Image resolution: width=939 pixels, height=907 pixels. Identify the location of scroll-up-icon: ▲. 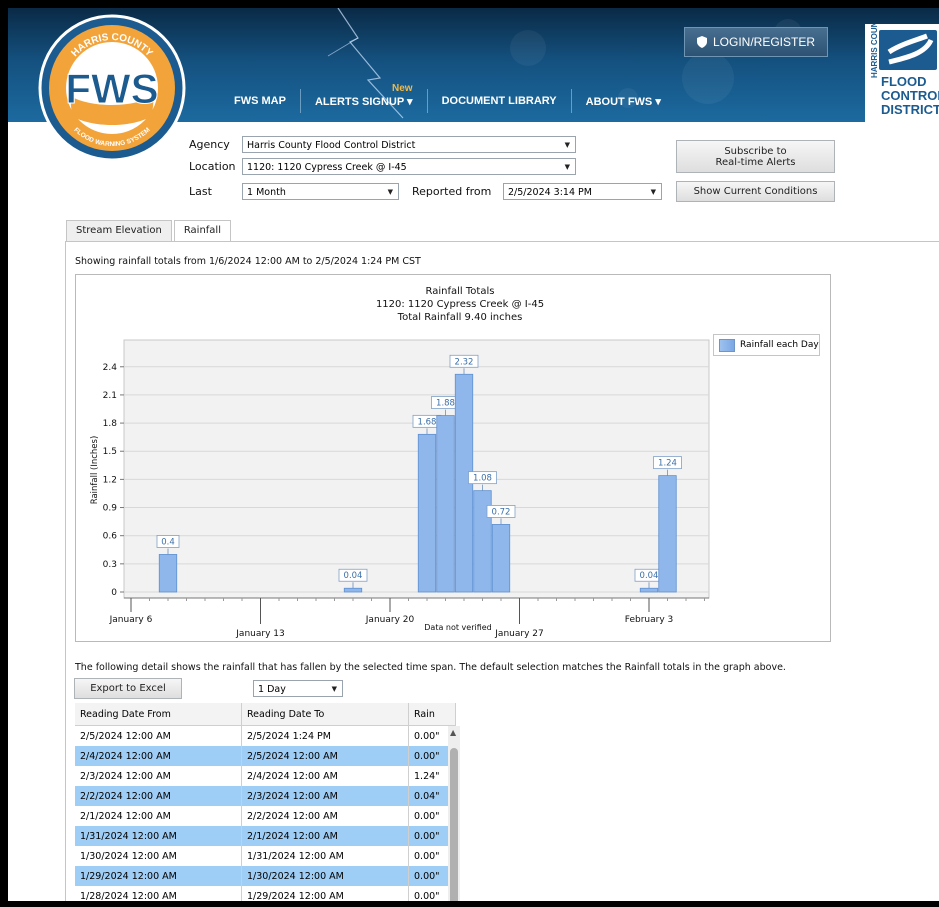
(453, 732).